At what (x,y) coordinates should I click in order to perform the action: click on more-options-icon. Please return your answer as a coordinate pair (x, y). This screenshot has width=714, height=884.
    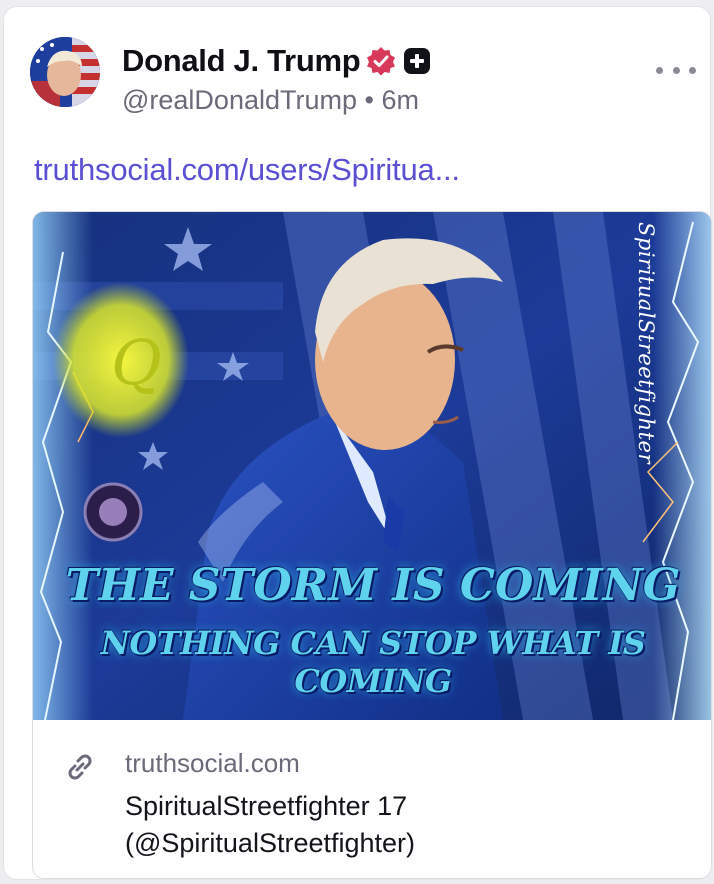
    Looking at the image, I should click on (676, 70).